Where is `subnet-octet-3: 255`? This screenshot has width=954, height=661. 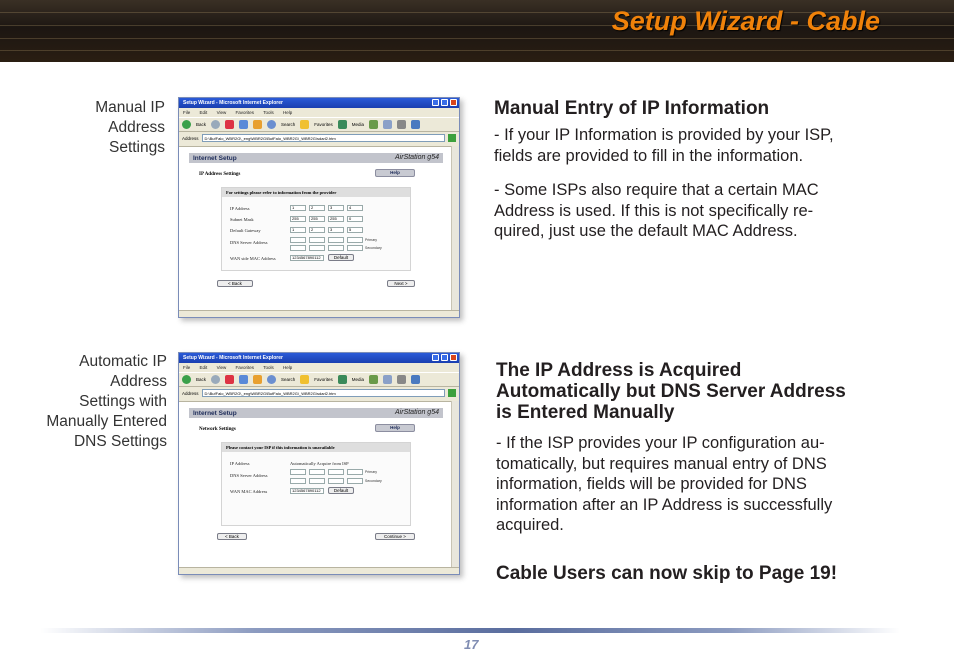
subnet-octet-3: 255 is located at coordinates (336, 219).